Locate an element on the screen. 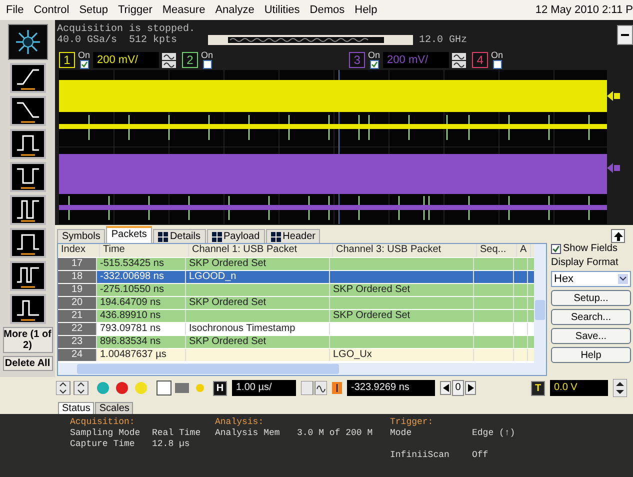 The width and height of the screenshot is (633, 477). delete-all-button: Delete All is located at coordinates (27, 363).